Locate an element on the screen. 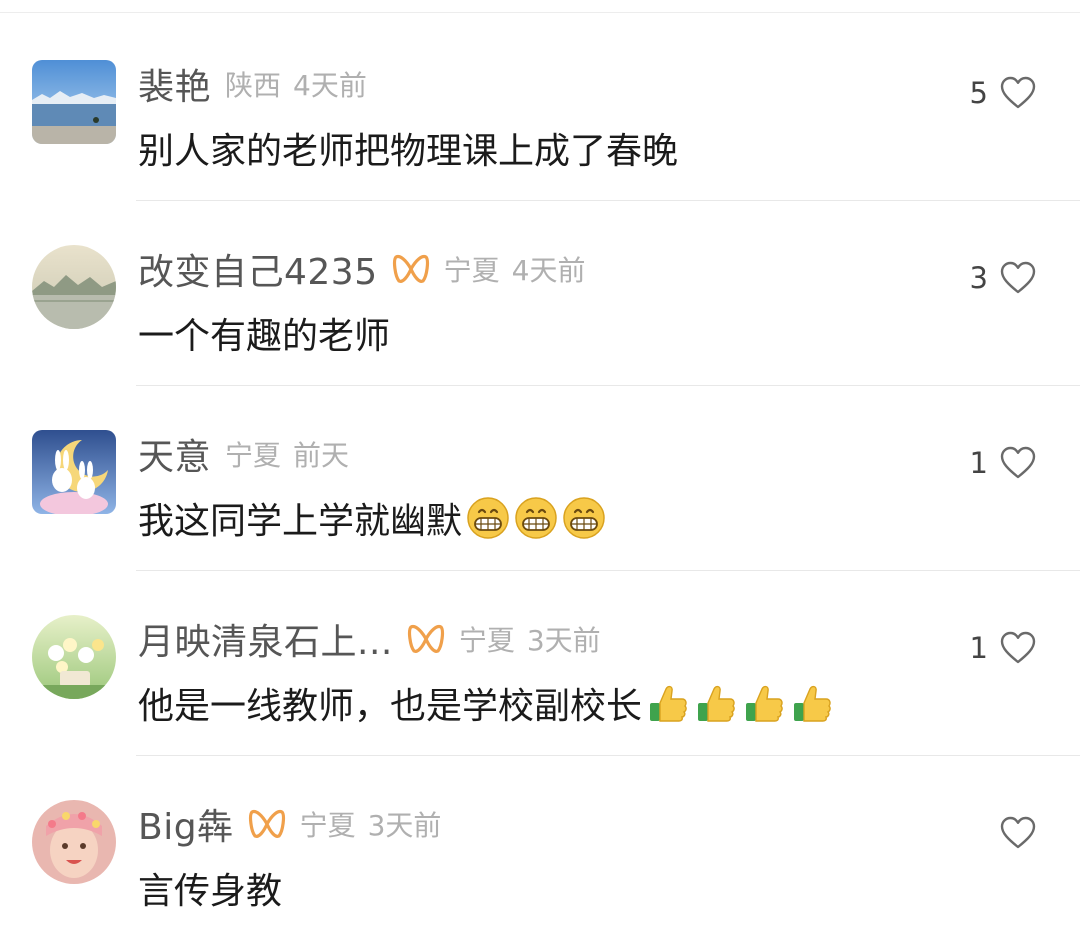 The height and width of the screenshot is (941, 1080). comment-text-content: 他是一线教师，也是学校副校长 is located at coordinates (390, 706).